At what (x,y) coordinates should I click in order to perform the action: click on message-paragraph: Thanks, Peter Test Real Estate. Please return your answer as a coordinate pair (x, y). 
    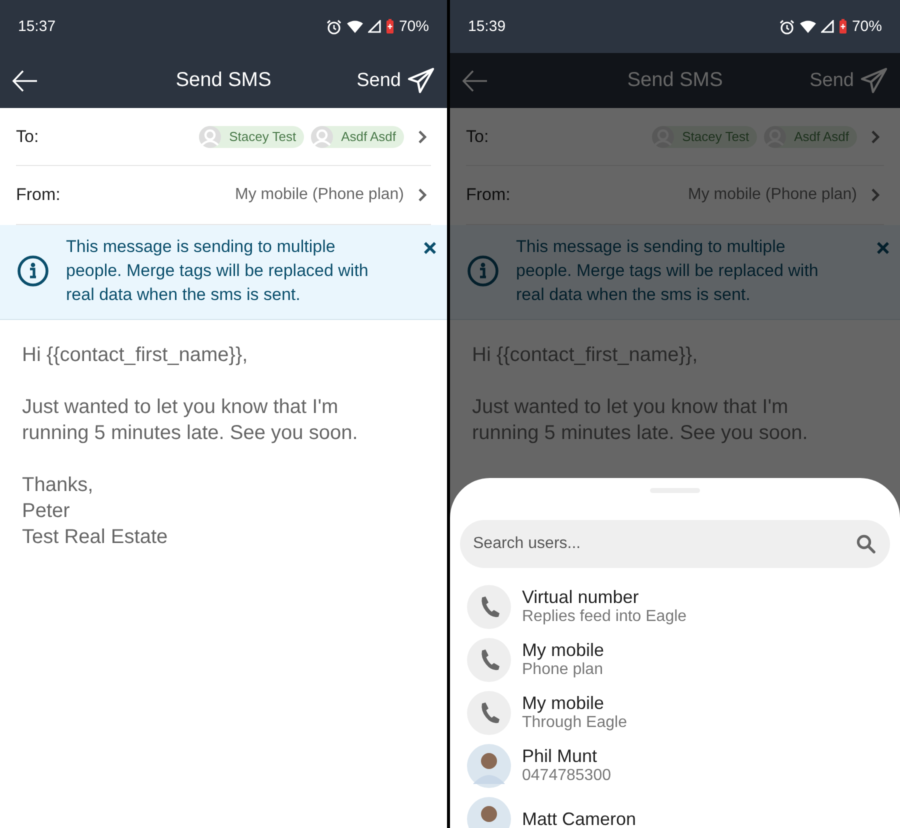
    Looking at the image, I should click on (95, 511).